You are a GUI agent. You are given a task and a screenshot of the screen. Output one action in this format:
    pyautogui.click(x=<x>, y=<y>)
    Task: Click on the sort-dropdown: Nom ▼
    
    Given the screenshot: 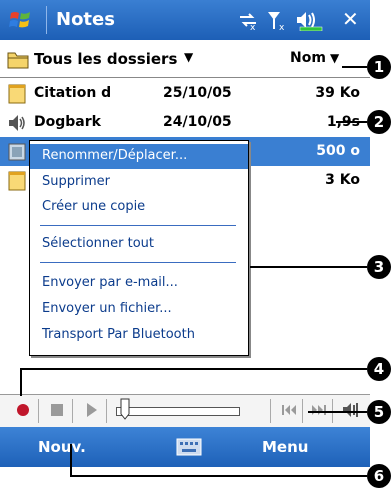 What is the action you would take?
    pyautogui.click(x=329, y=60)
    